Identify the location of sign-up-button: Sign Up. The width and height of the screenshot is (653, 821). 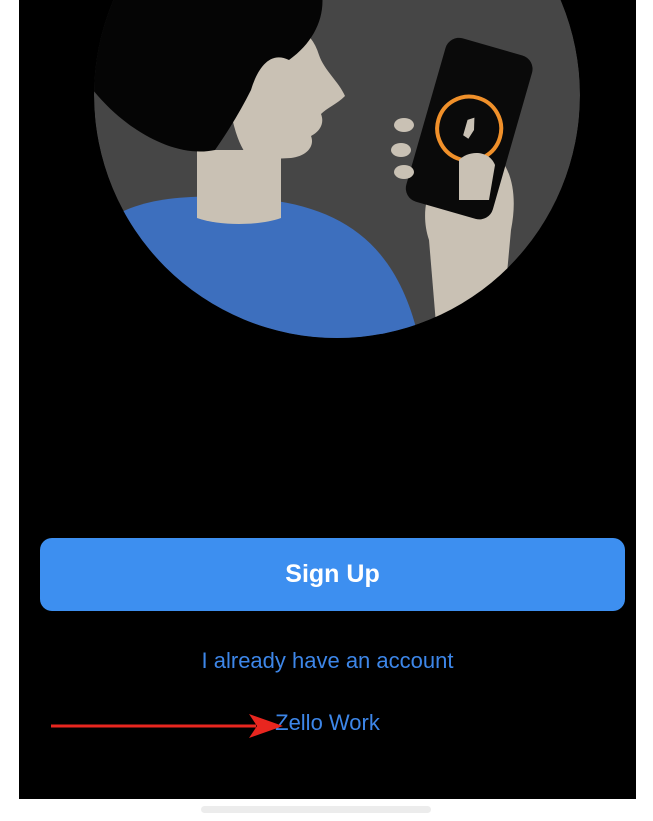
(332, 574).